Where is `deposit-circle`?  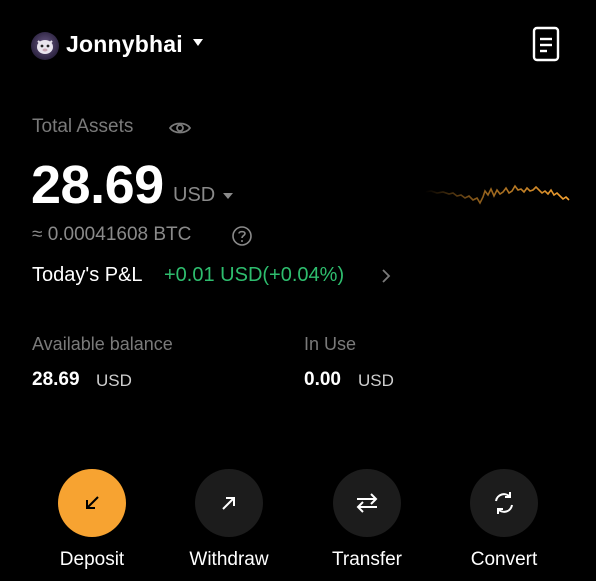
deposit-circle is located at coordinates (92, 503).